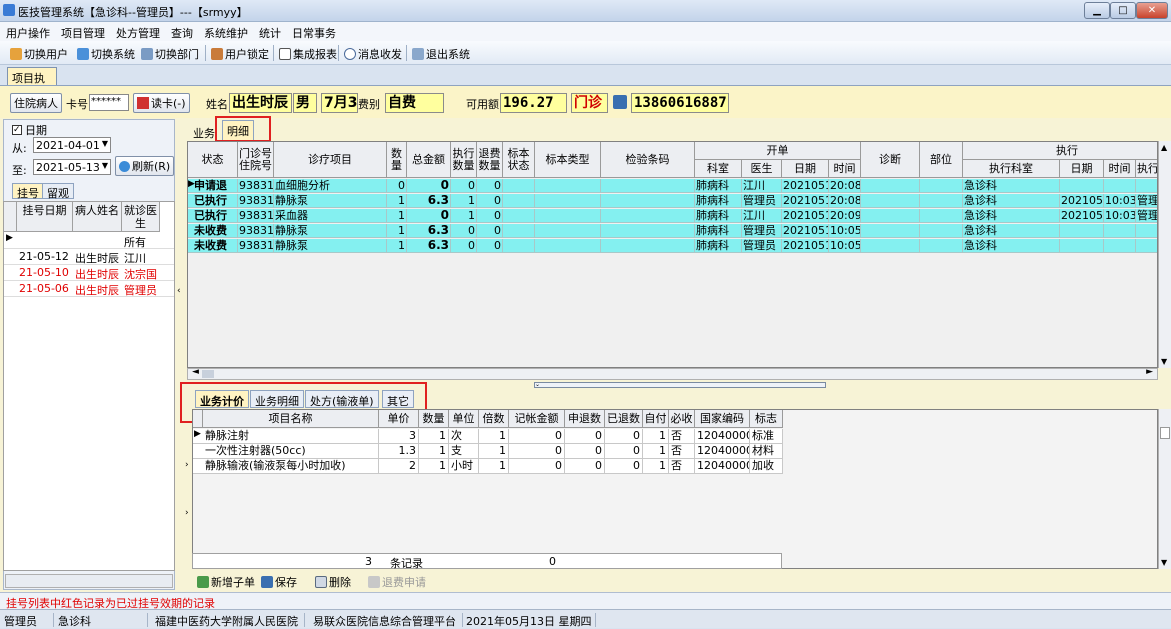 This screenshot has width=1171, height=629. Describe the element at coordinates (109, 102) in the screenshot. I see `card-field: ******` at that location.